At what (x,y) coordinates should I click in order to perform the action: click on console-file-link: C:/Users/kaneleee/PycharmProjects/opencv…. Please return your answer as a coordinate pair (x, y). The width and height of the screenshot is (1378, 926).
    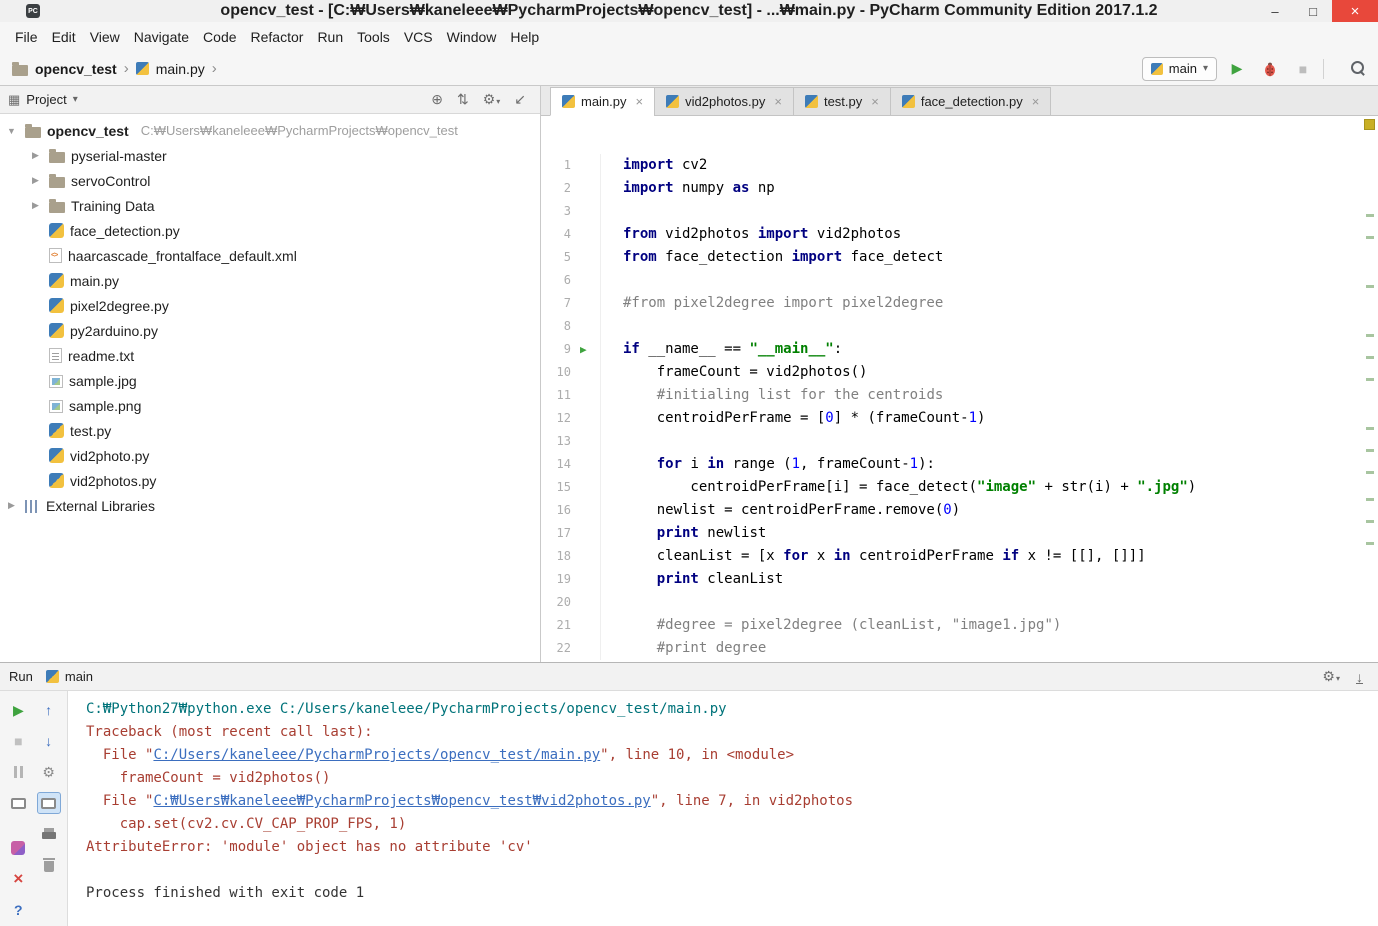
    Looking at the image, I should click on (376, 755).